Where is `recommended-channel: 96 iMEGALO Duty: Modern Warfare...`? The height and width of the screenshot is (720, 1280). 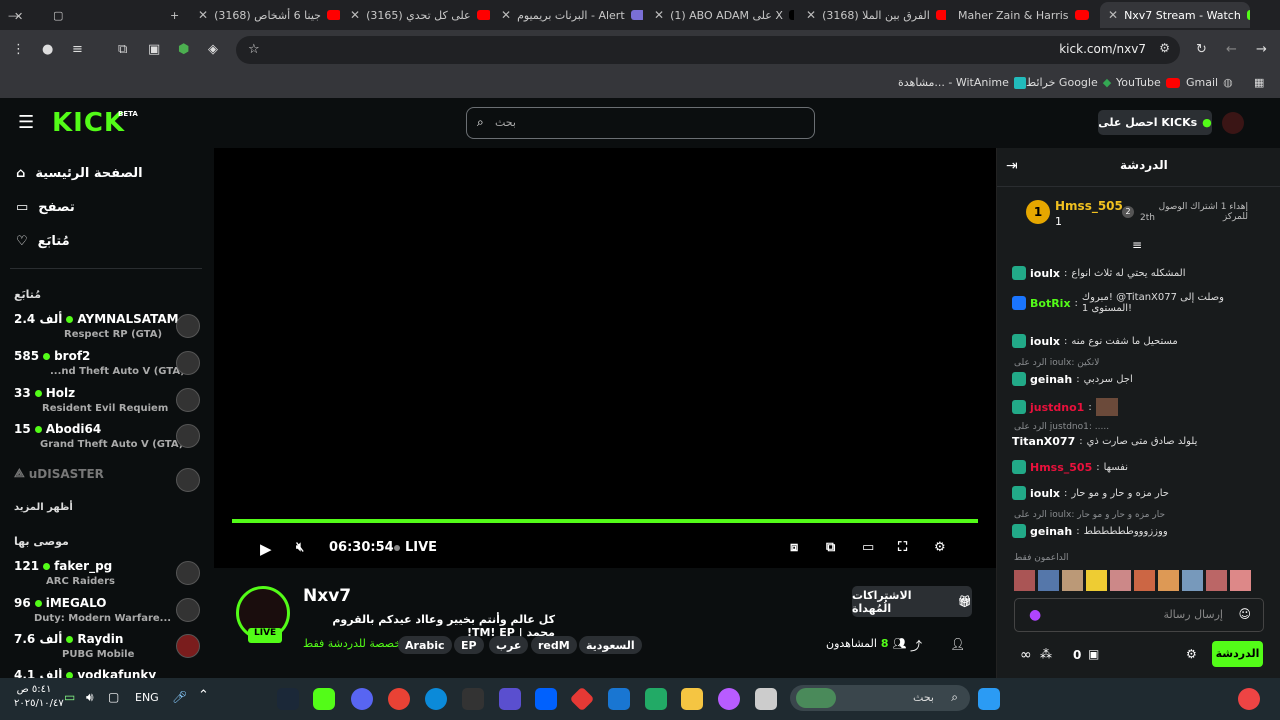 recommended-channel: 96 iMEGALO Duty: Modern Warfare... is located at coordinates (109, 613).